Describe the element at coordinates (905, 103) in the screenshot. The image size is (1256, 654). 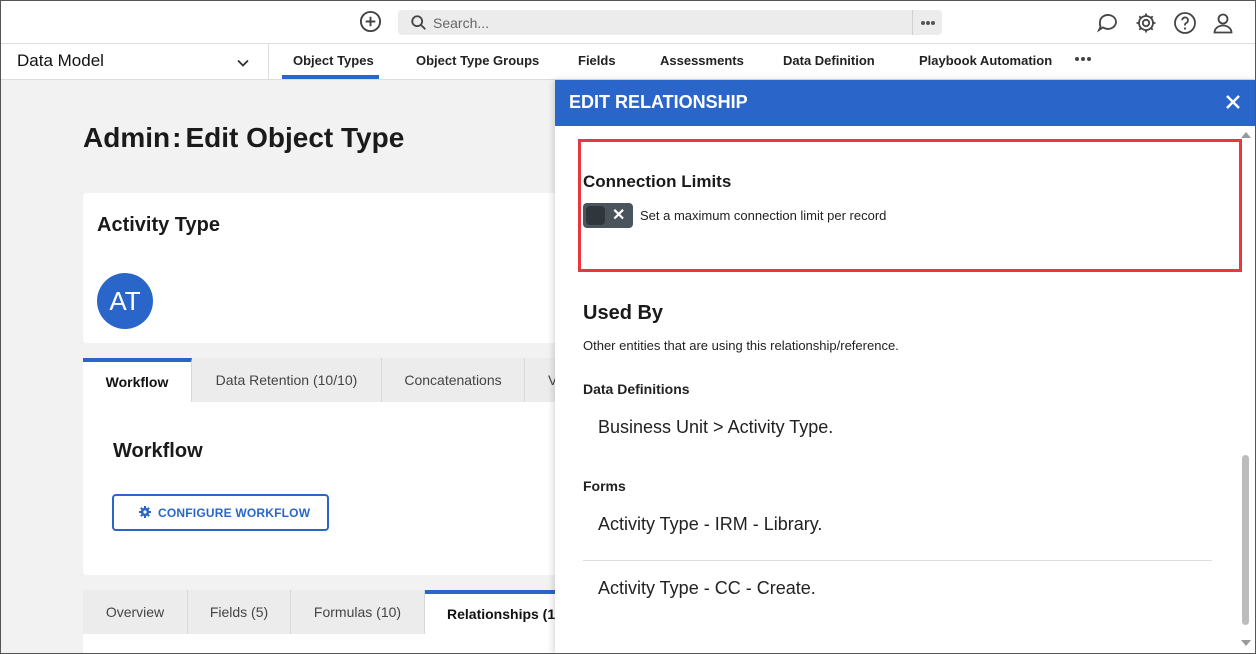
I see `drawer-header: EDIT RELATIONSHIP` at that location.